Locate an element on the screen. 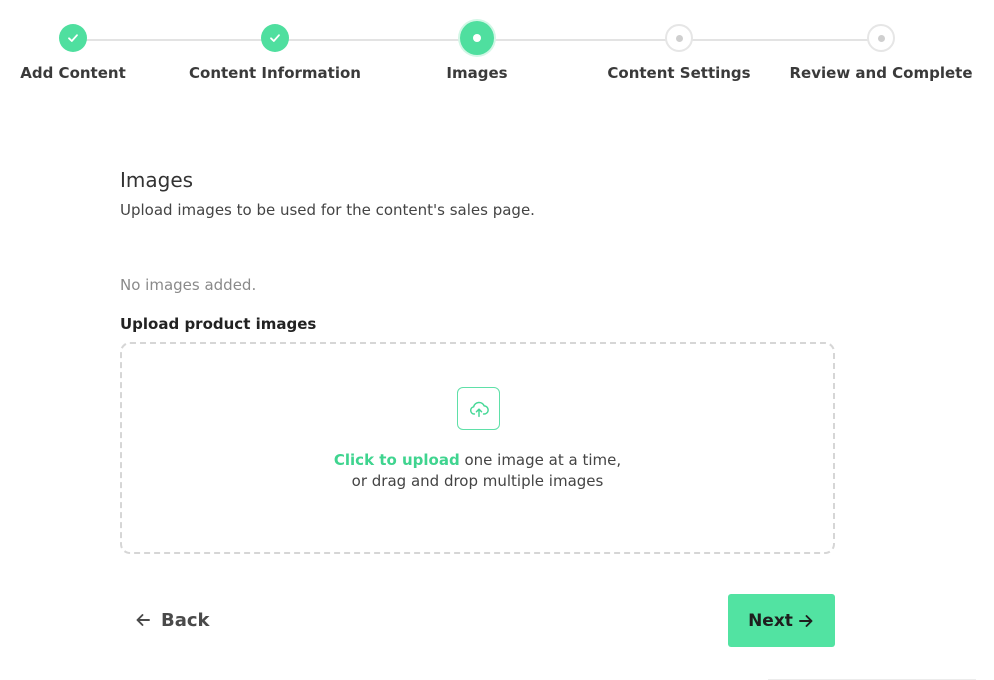 Image resolution: width=994 pixels, height=680 pixels. upload-field-label: Upload product images is located at coordinates (218, 324).